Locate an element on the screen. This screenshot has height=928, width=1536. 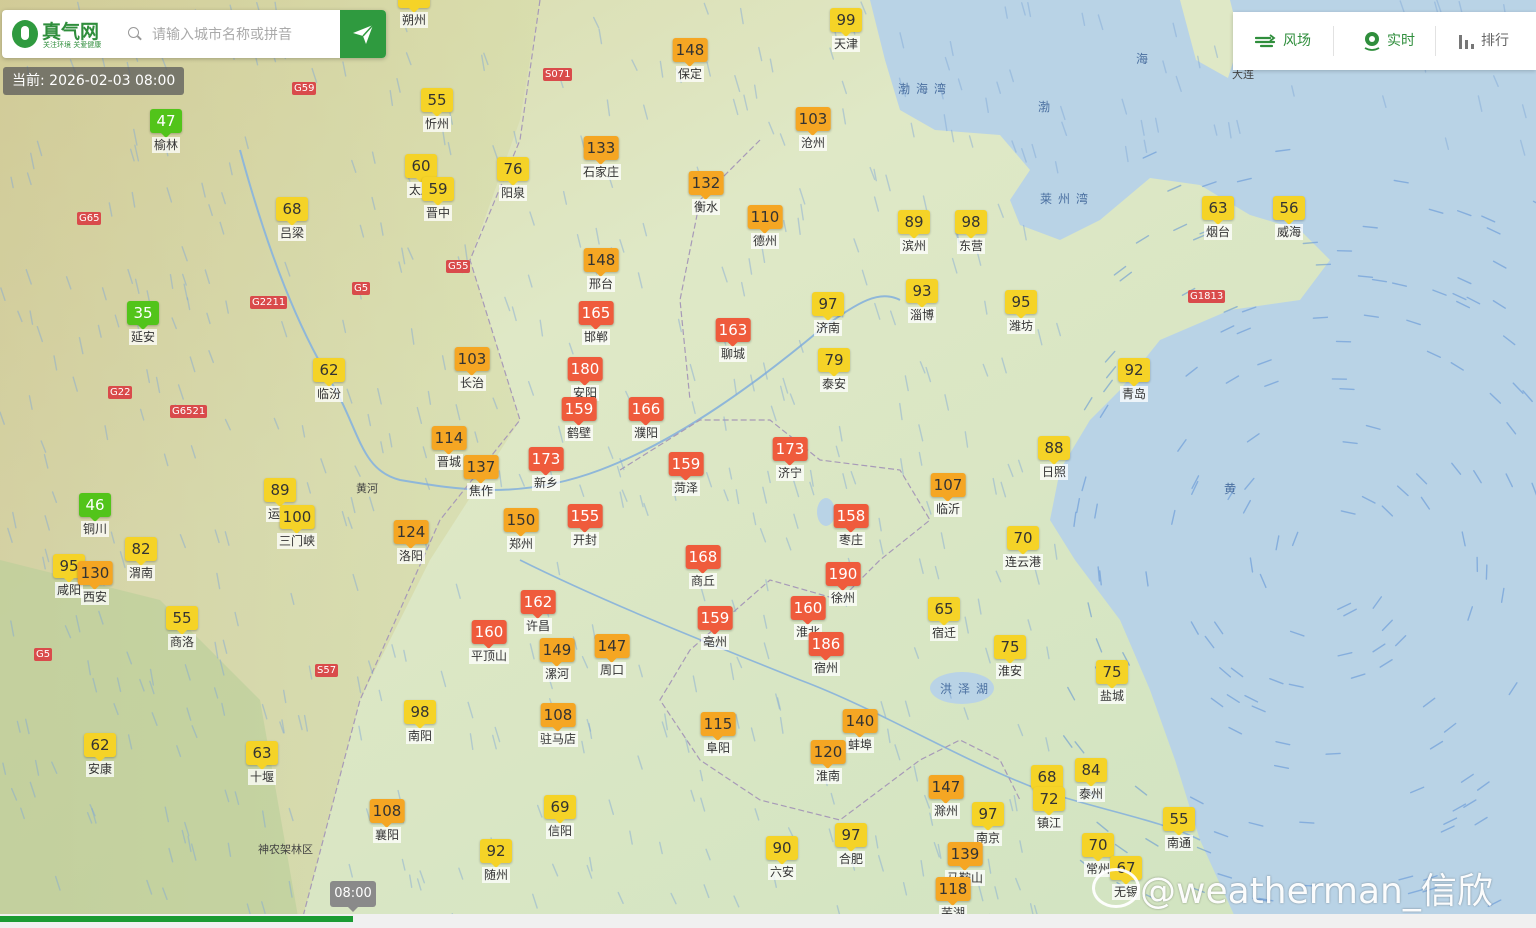
aqi-badge: 100 is located at coordinates (297, 519).